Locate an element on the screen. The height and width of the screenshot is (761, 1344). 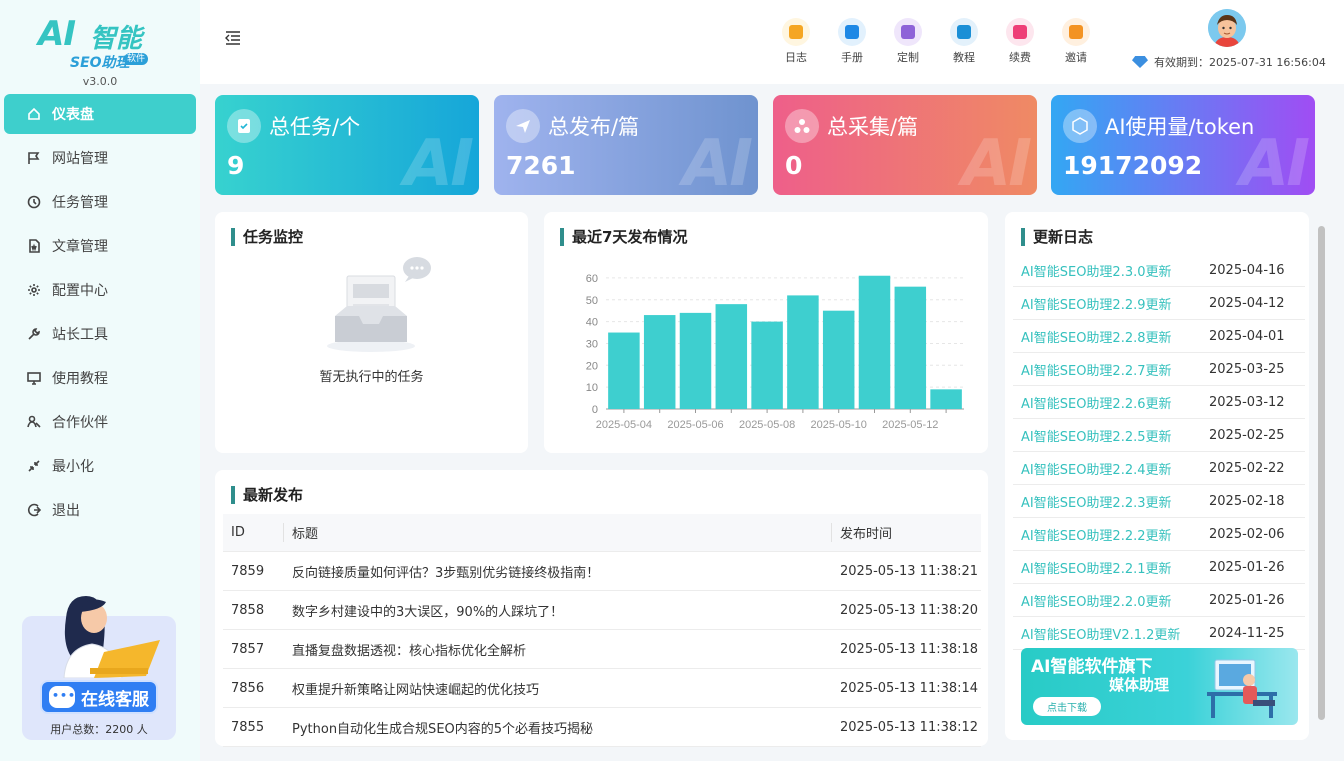
changelog-item: AI智能SEO助理2.2.9更新 2025-04-12 is located at coordinates (1159, 303).